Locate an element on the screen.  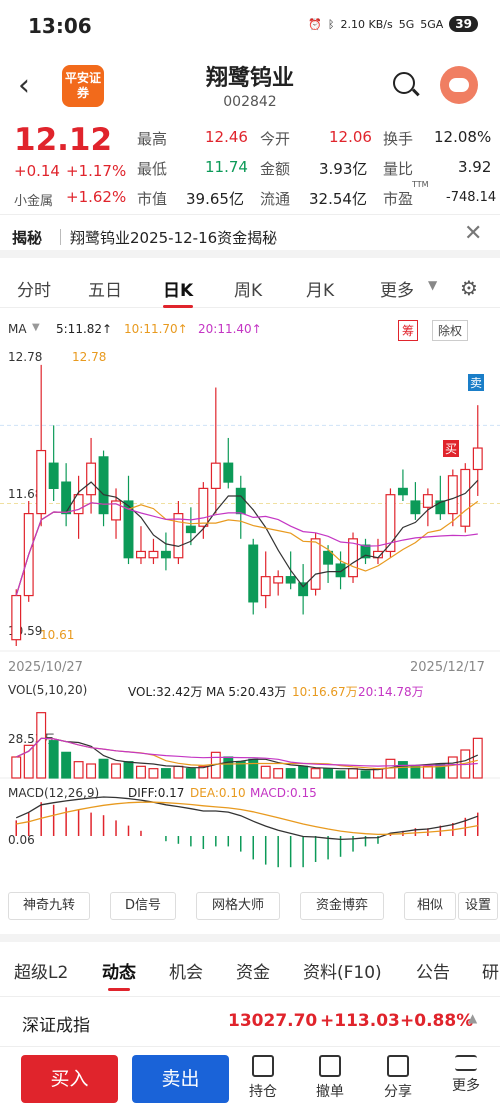
tab-intraday: 分时 is located at coordinates (34, 288).